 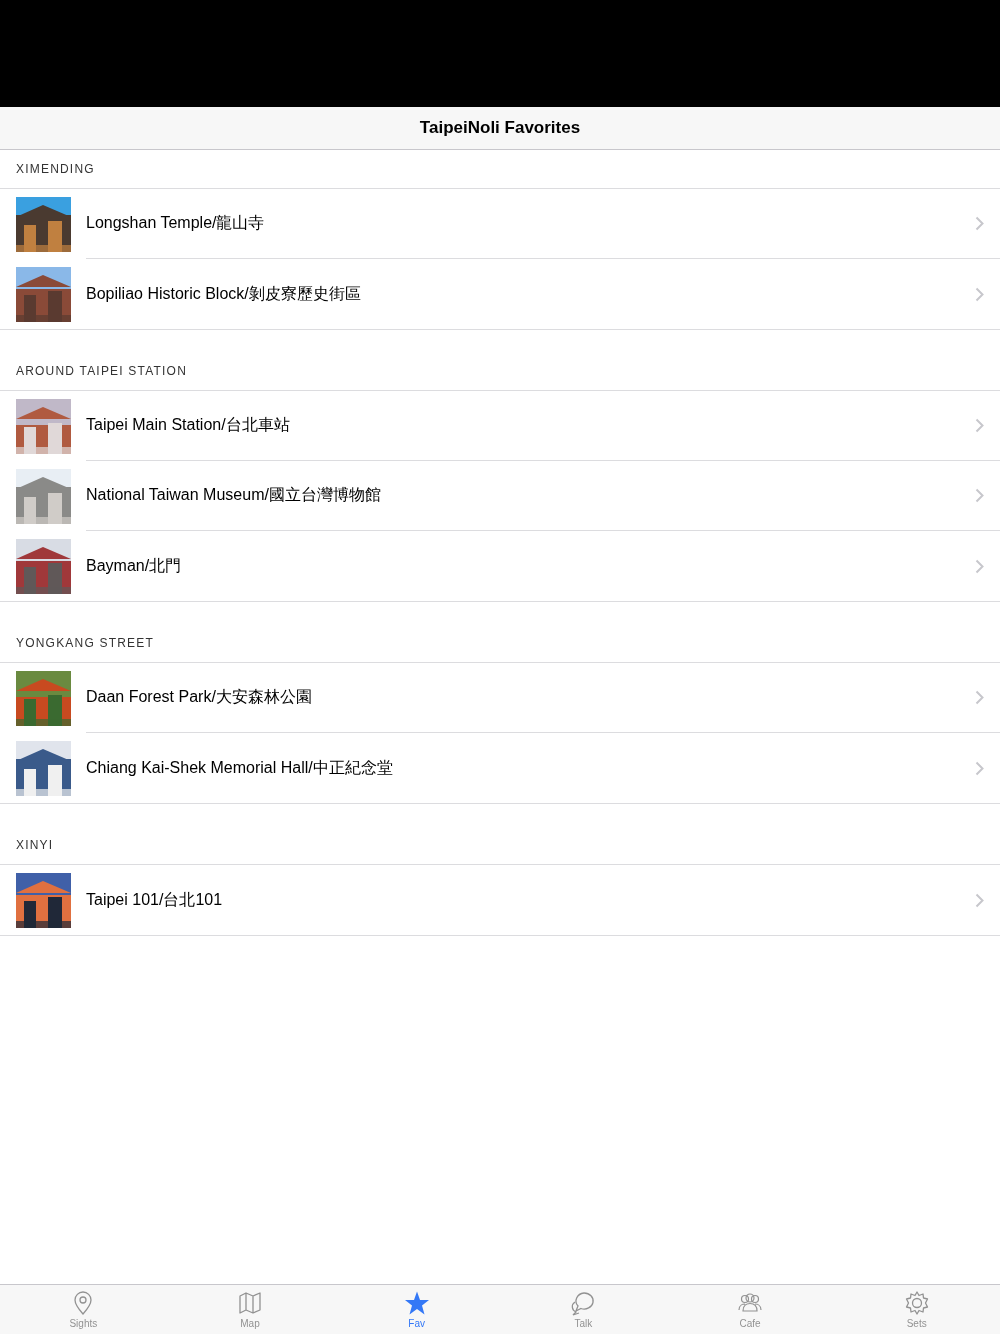 I want to click on map-icon, so click(x=250, y=1303).